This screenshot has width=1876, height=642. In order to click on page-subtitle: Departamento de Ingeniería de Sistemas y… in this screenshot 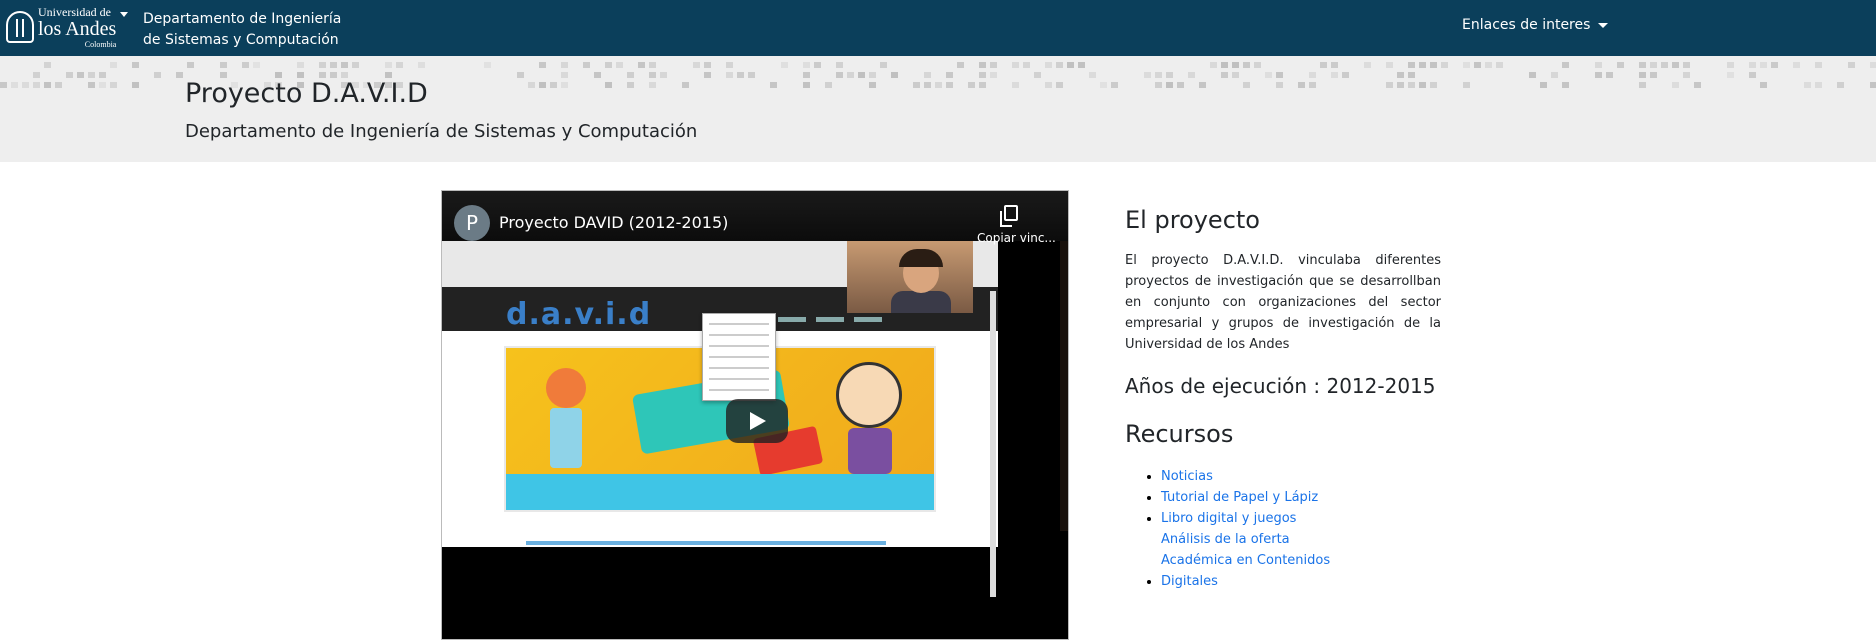, I will do `click(441, 131)`.